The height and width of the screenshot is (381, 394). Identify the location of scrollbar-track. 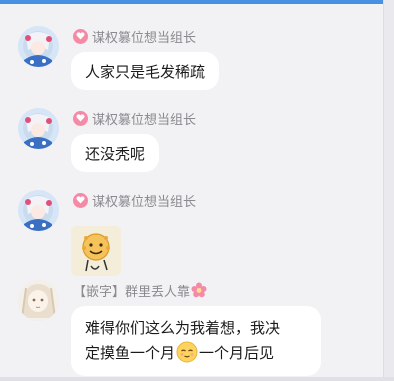
(388, 190).